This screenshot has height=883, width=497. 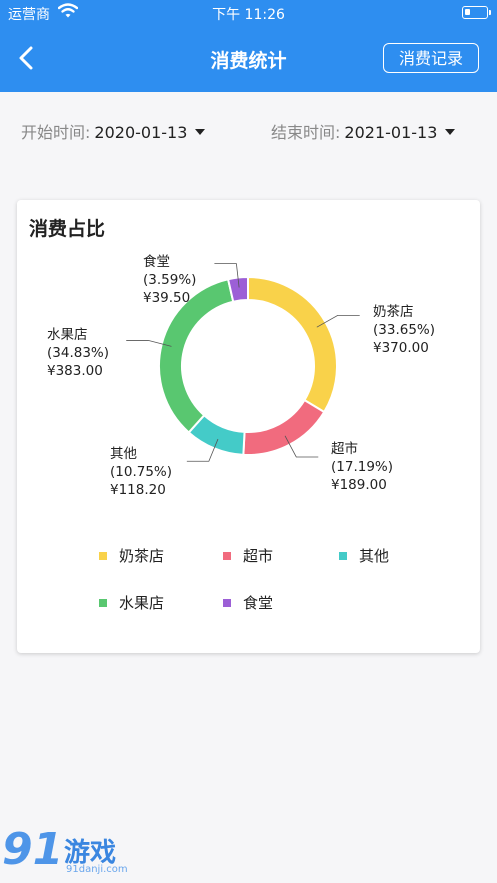 What do you see at coordinates (374, 556) in the screenshot?
I see `legend-label: 其他` at bounding box center [374, 556].